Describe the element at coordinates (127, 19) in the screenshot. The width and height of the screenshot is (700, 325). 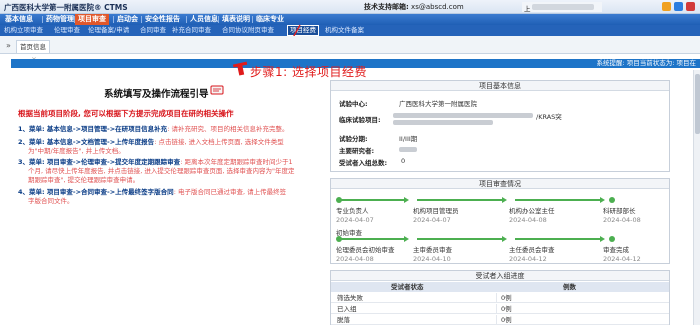
I see `nav-item-kickoff: 启动会` at that location.